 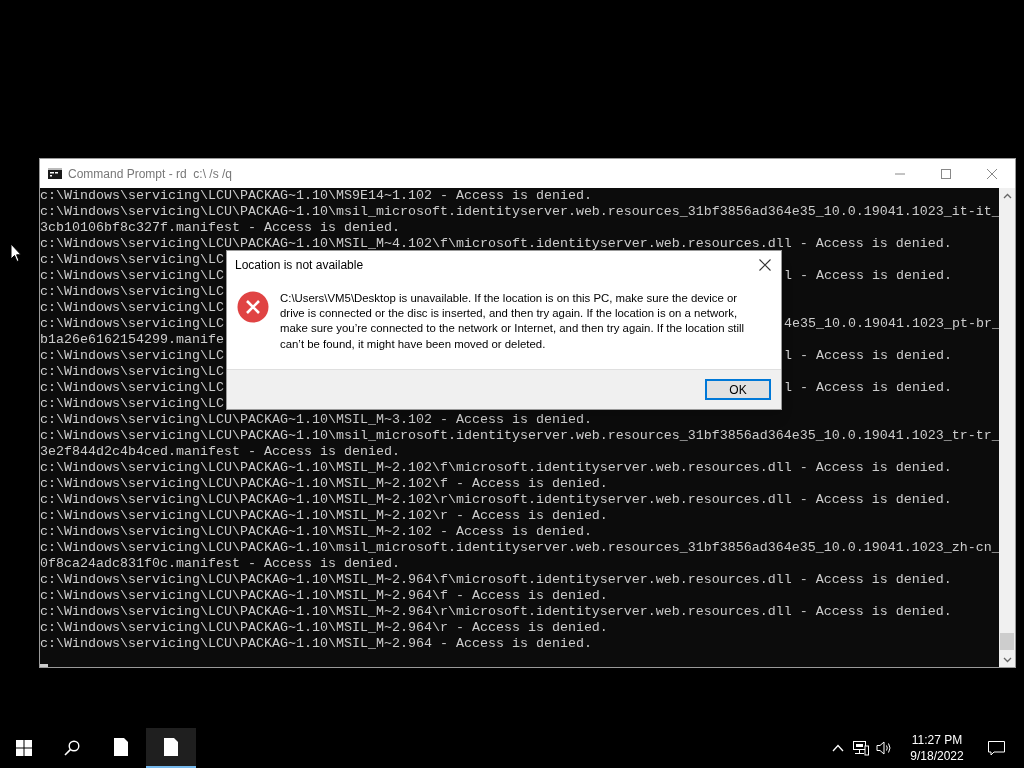 I want to click on console-line: 3cb10106bf8c327f.manifest - Access is denied., so click(x=220, y=227).